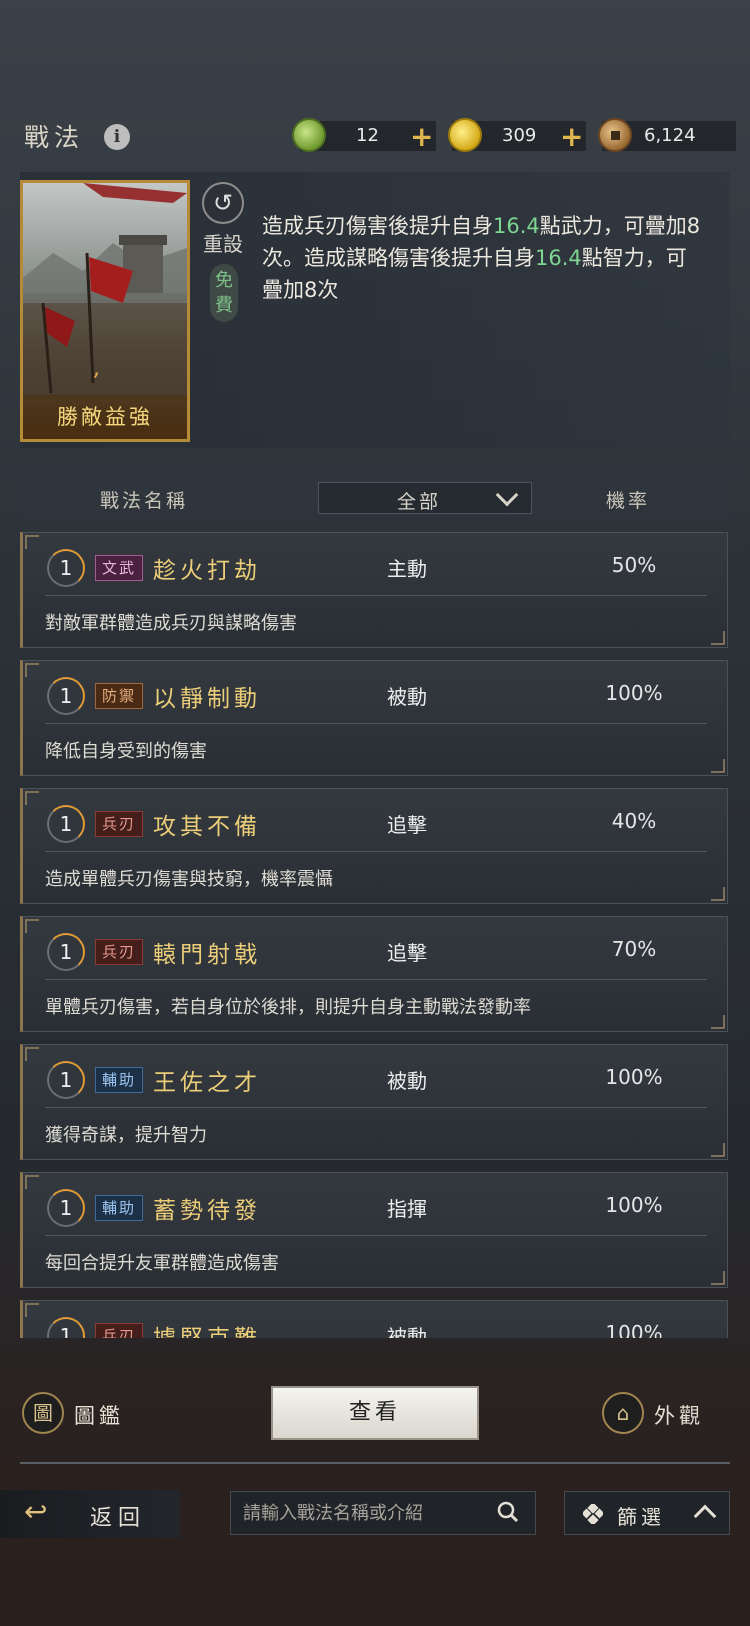  Describe the element at coordinates (36, 1511) in the screenshot. I see `back-arrow-icon: ↩` at that location.